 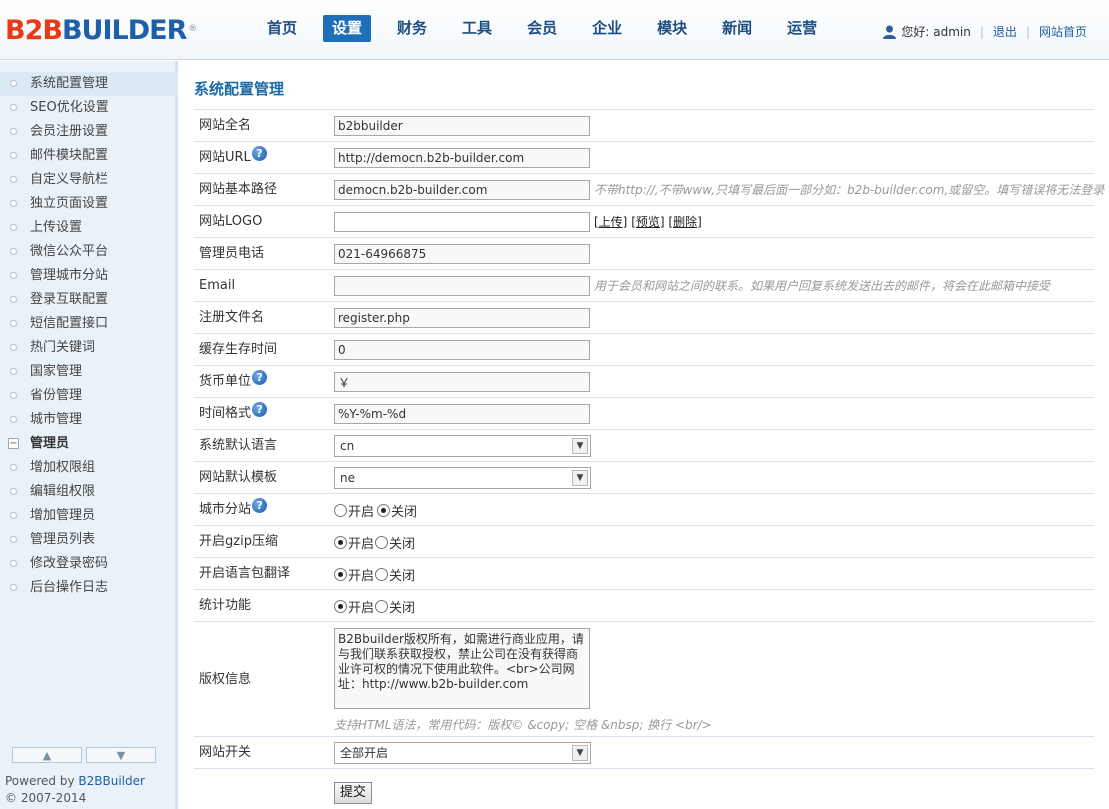 I want to click on sidebar-item-city-sites: 管理城市分站, so click(x=89, y=276).